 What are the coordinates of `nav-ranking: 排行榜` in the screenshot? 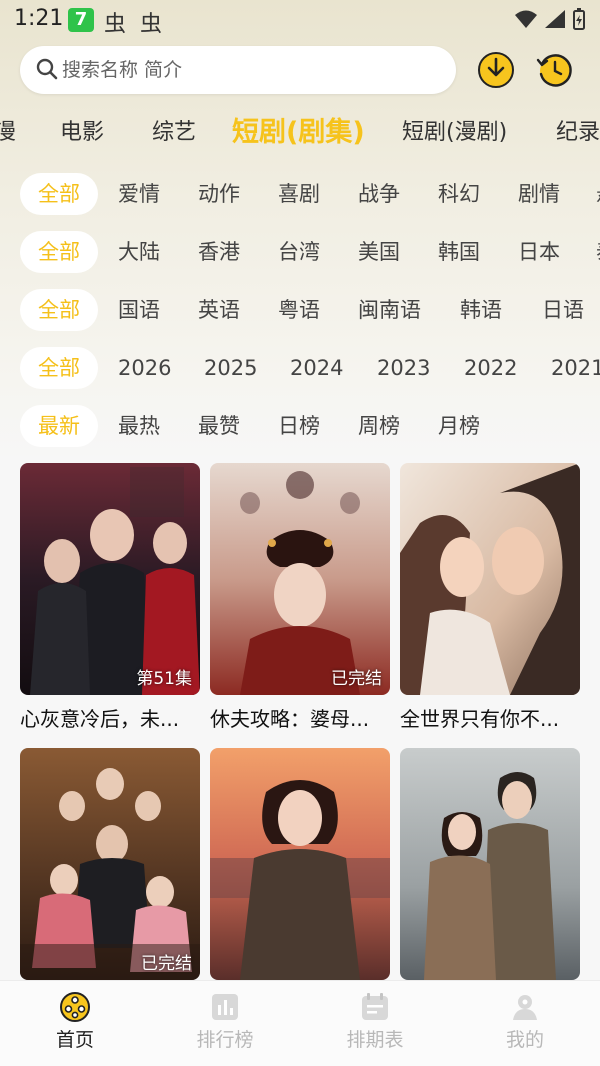 It's located at (225, 1021).